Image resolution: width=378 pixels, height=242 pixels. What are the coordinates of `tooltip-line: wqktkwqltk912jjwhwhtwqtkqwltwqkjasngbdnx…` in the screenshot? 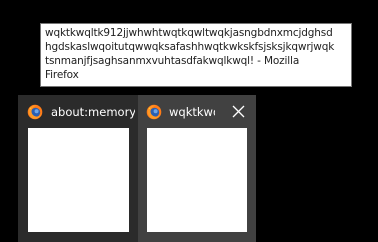 It's located at (189, 33).